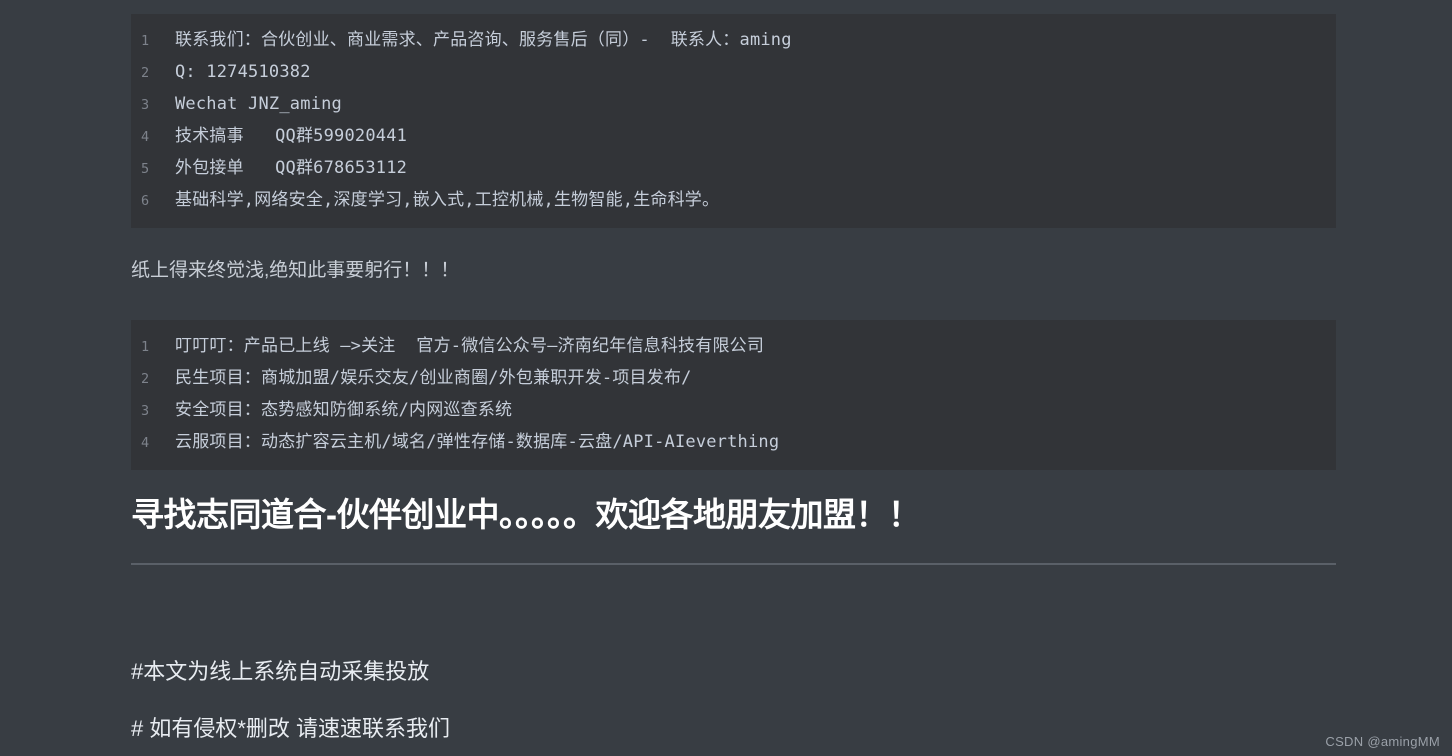 The height and width of the screenshot is (756, 1452). Describe the element at coordinates (733, 72) in the screenshot. I see `code-line: 2 Q: 1274510382` at that location.